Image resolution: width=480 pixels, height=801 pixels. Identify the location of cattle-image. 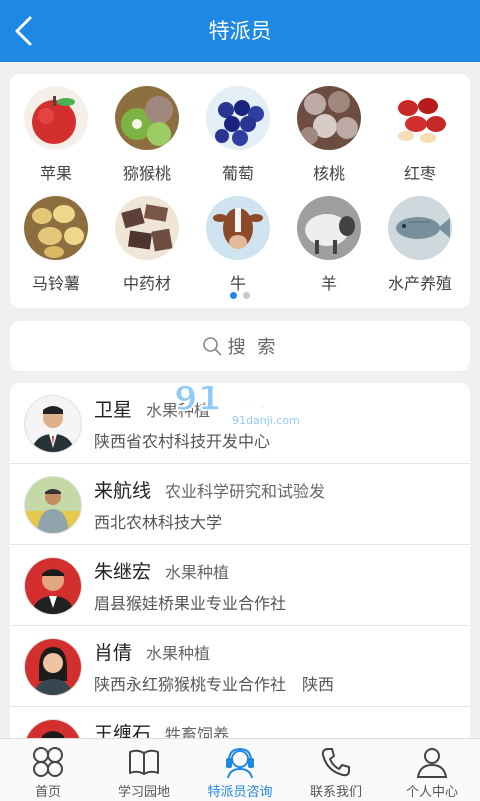
(238, 228).